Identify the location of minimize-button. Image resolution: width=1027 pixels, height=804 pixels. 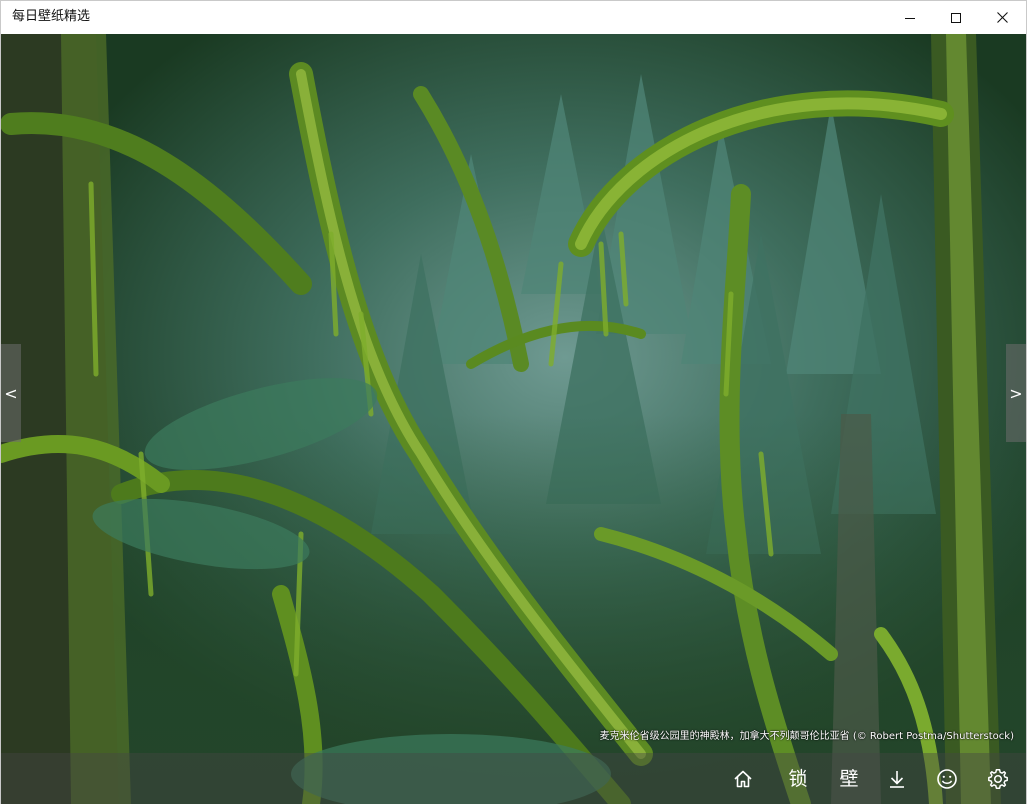
(910, 17).